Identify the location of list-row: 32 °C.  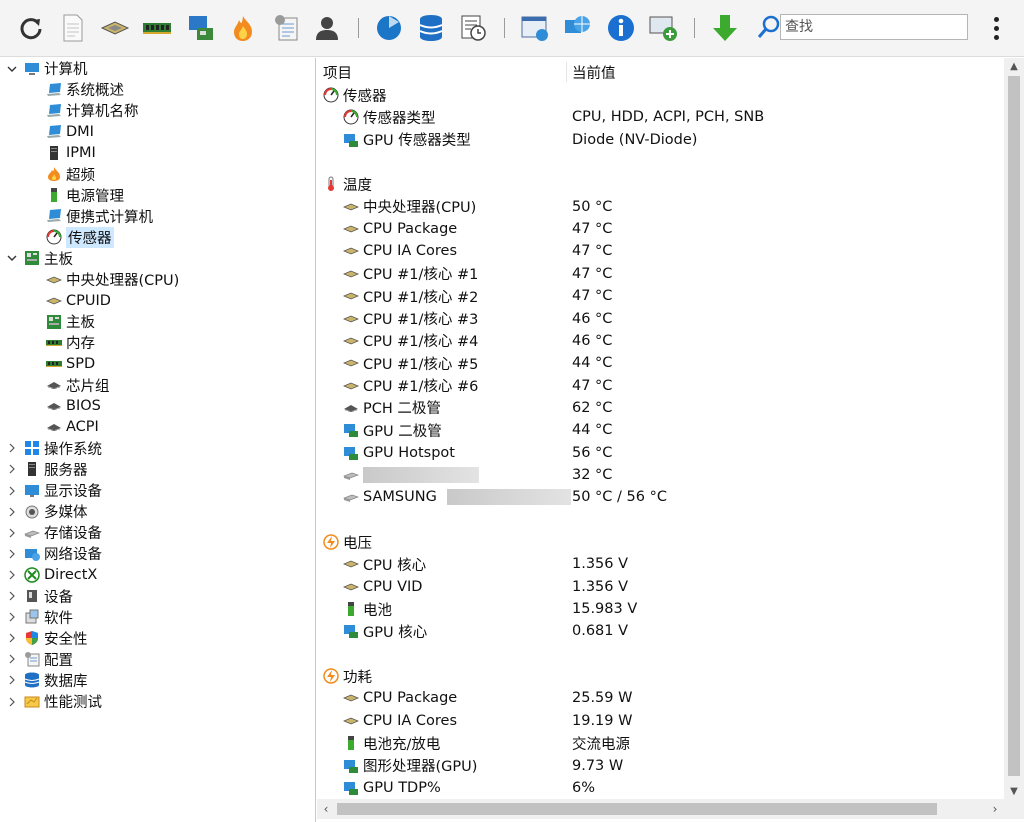
(660, 475).